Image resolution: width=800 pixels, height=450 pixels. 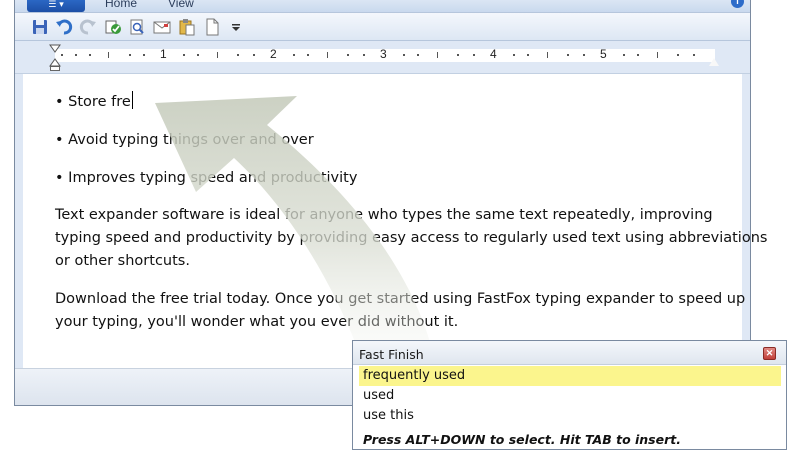 I want to click on file-menu-icon: ☰ ▾, so click(x=56, y=5).